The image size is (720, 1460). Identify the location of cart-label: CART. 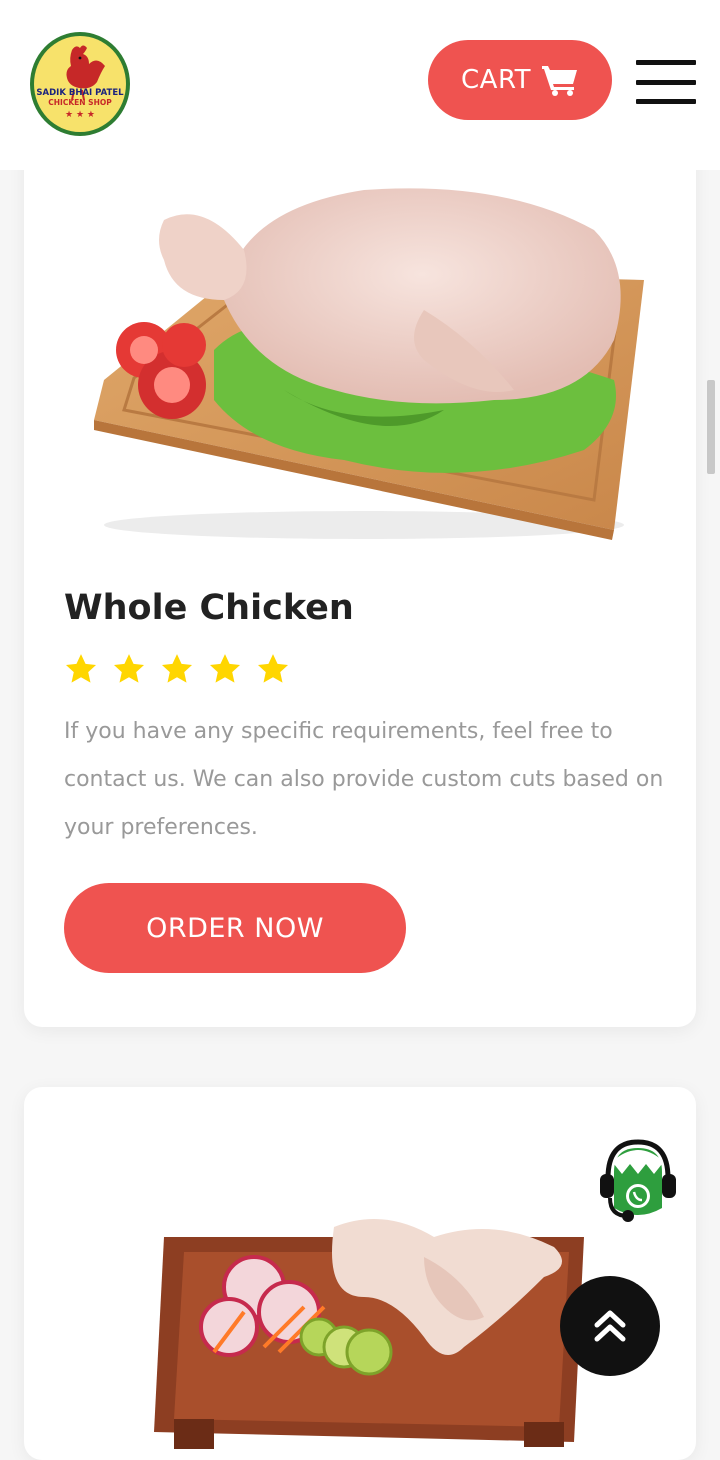
(496, 80).